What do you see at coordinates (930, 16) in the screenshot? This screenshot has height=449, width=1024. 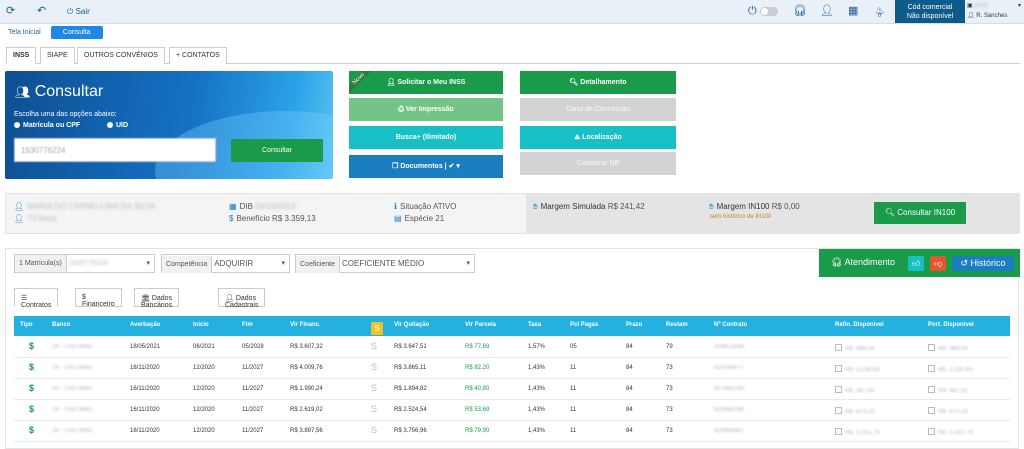 I see `cod-line2: Não disponível` at bounding box center [930, 16].